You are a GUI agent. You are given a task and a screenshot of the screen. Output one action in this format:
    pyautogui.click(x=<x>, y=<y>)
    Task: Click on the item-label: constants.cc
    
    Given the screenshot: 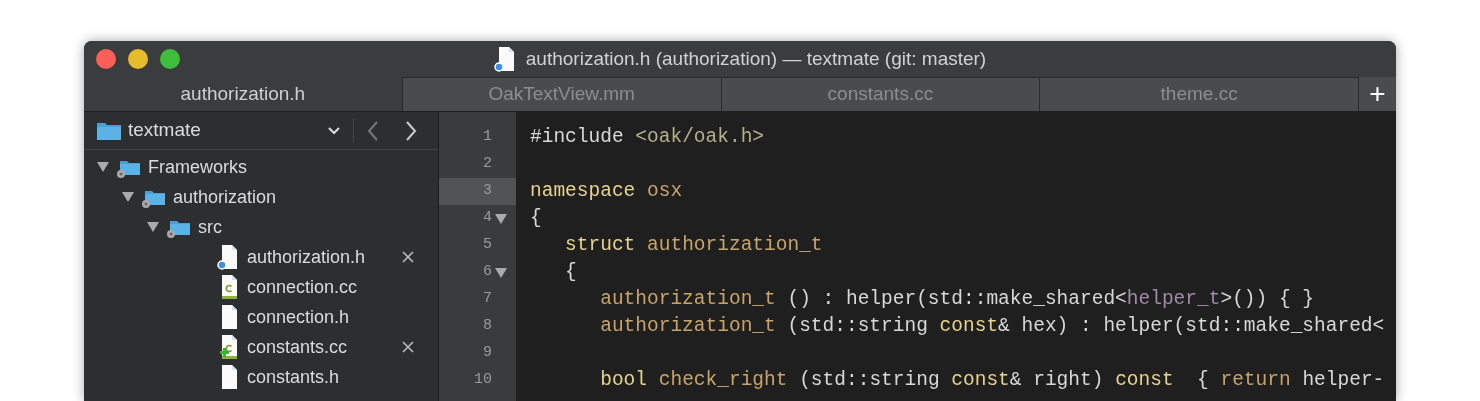 What is the action you would take?
    pyautogui.click(x=297, y=347)
    